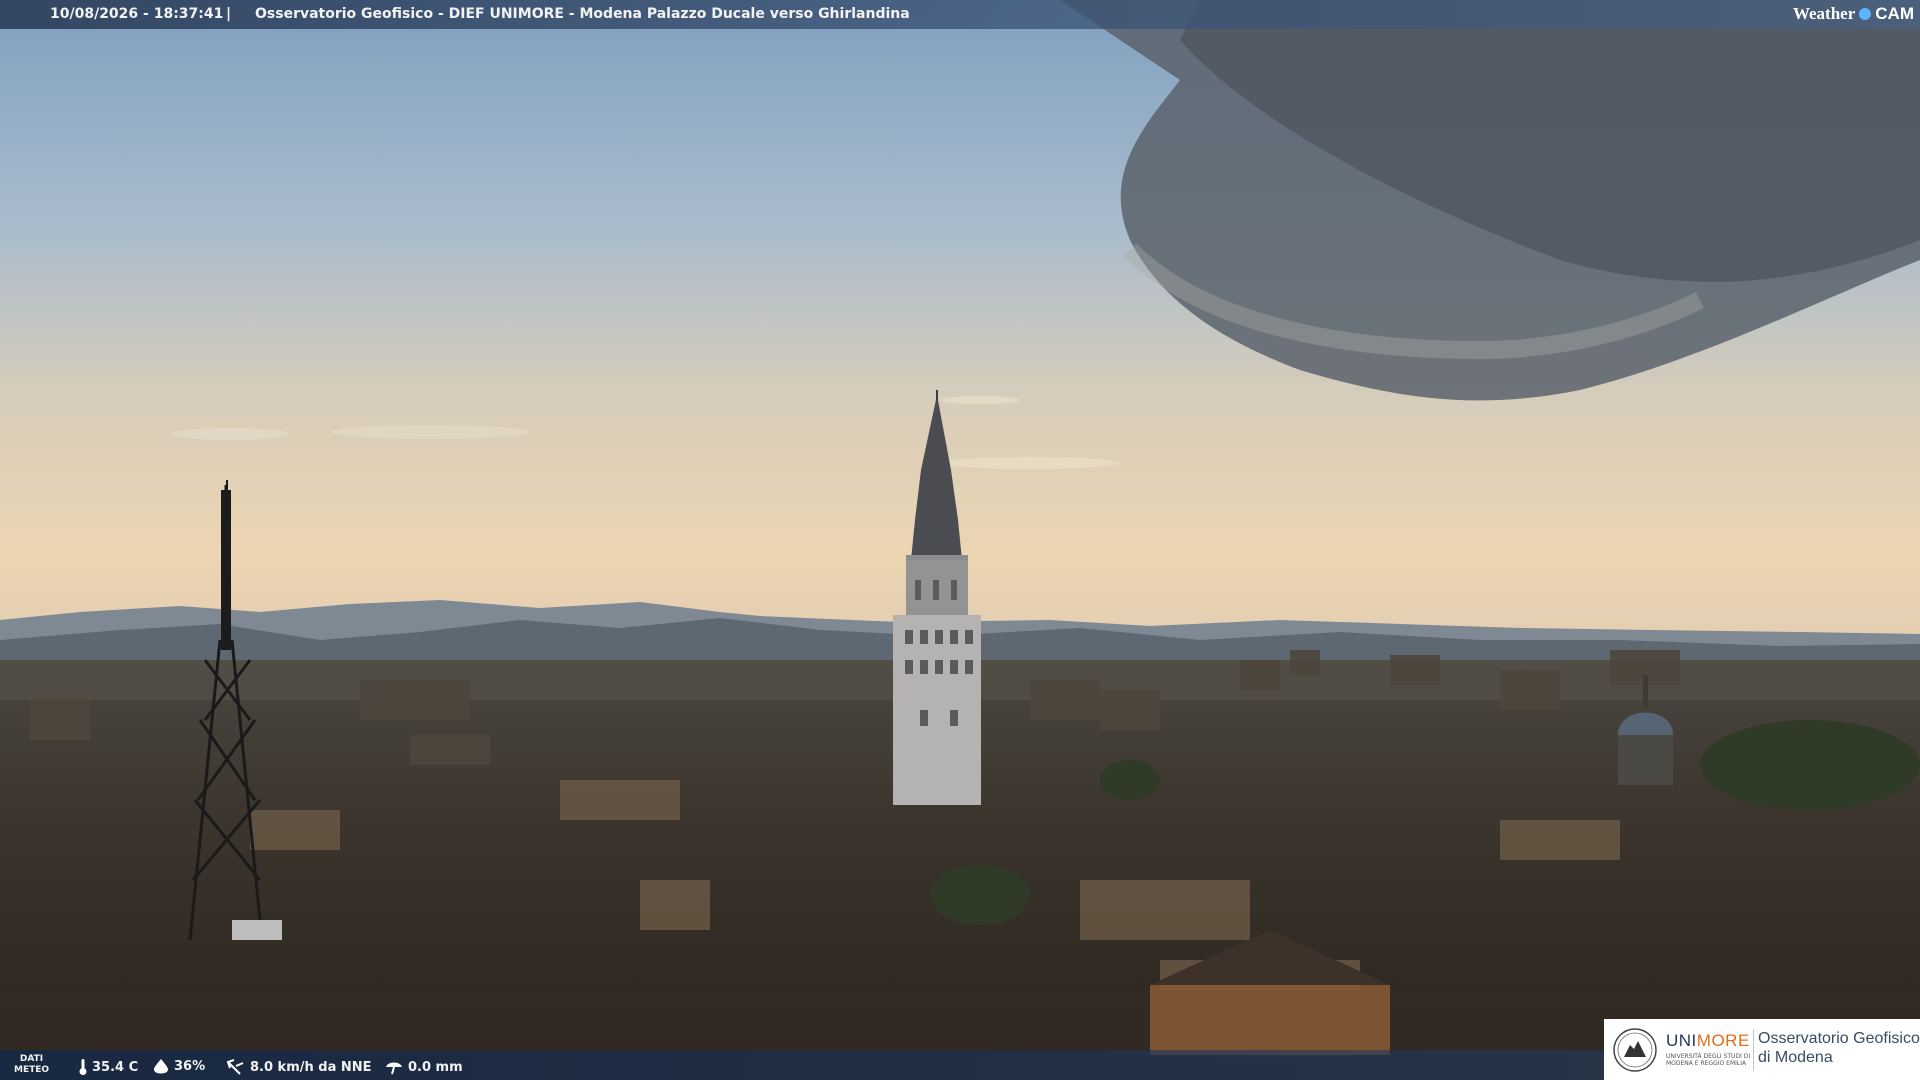 The image size is (1920, 1080). I want to click on rain-gauge-icon, so click(394, 1068).